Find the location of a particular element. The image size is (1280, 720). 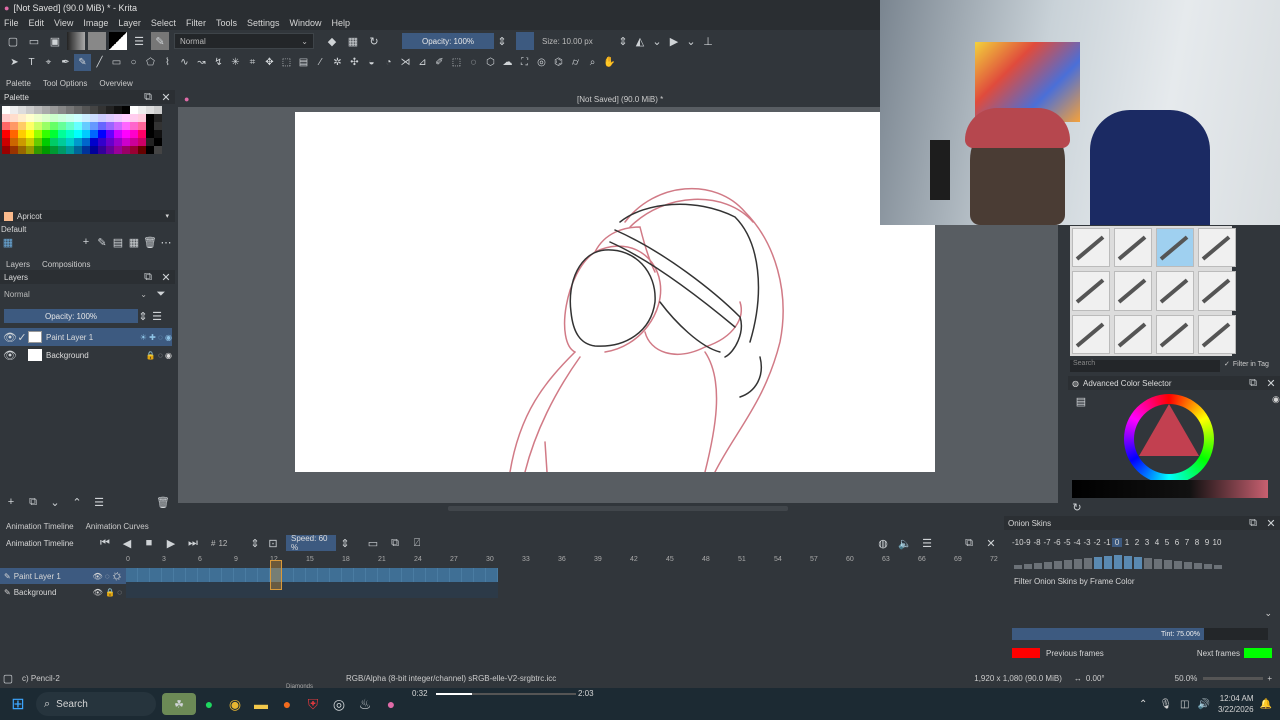

transform-tool-icon: ⬚ is located at coordinates (286, 62).